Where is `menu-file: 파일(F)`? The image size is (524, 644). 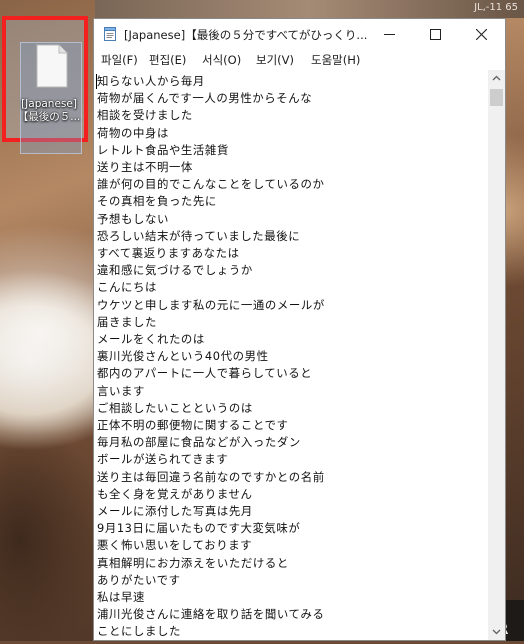 menu-file: 파일(F) is located at coordinates (119, 60).